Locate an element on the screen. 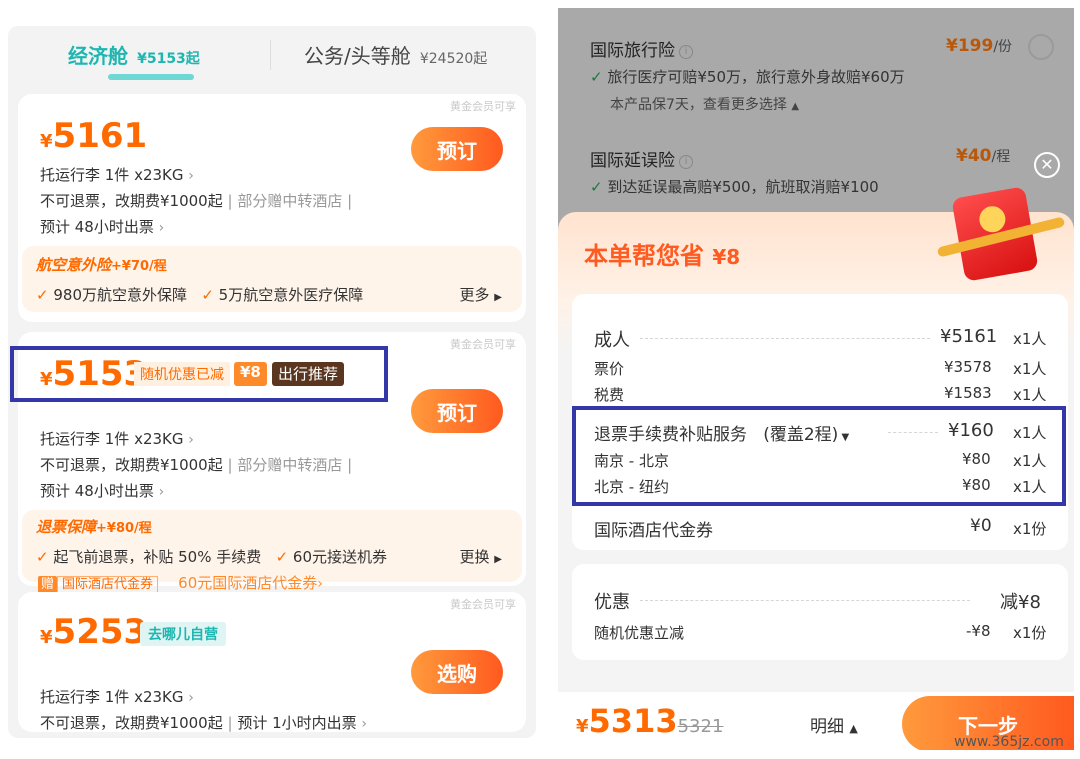  insurance-name: 国际旅行险 is located at coordinates (632, 51).